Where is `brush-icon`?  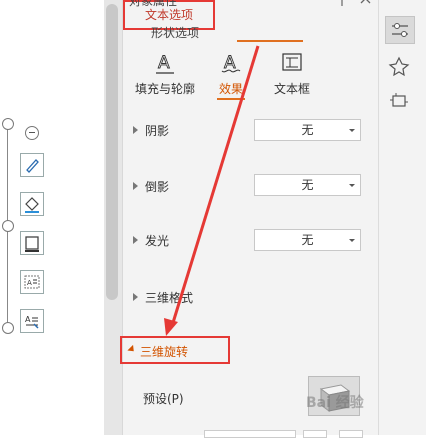
brush-icon is located at coordinates (32, 166).